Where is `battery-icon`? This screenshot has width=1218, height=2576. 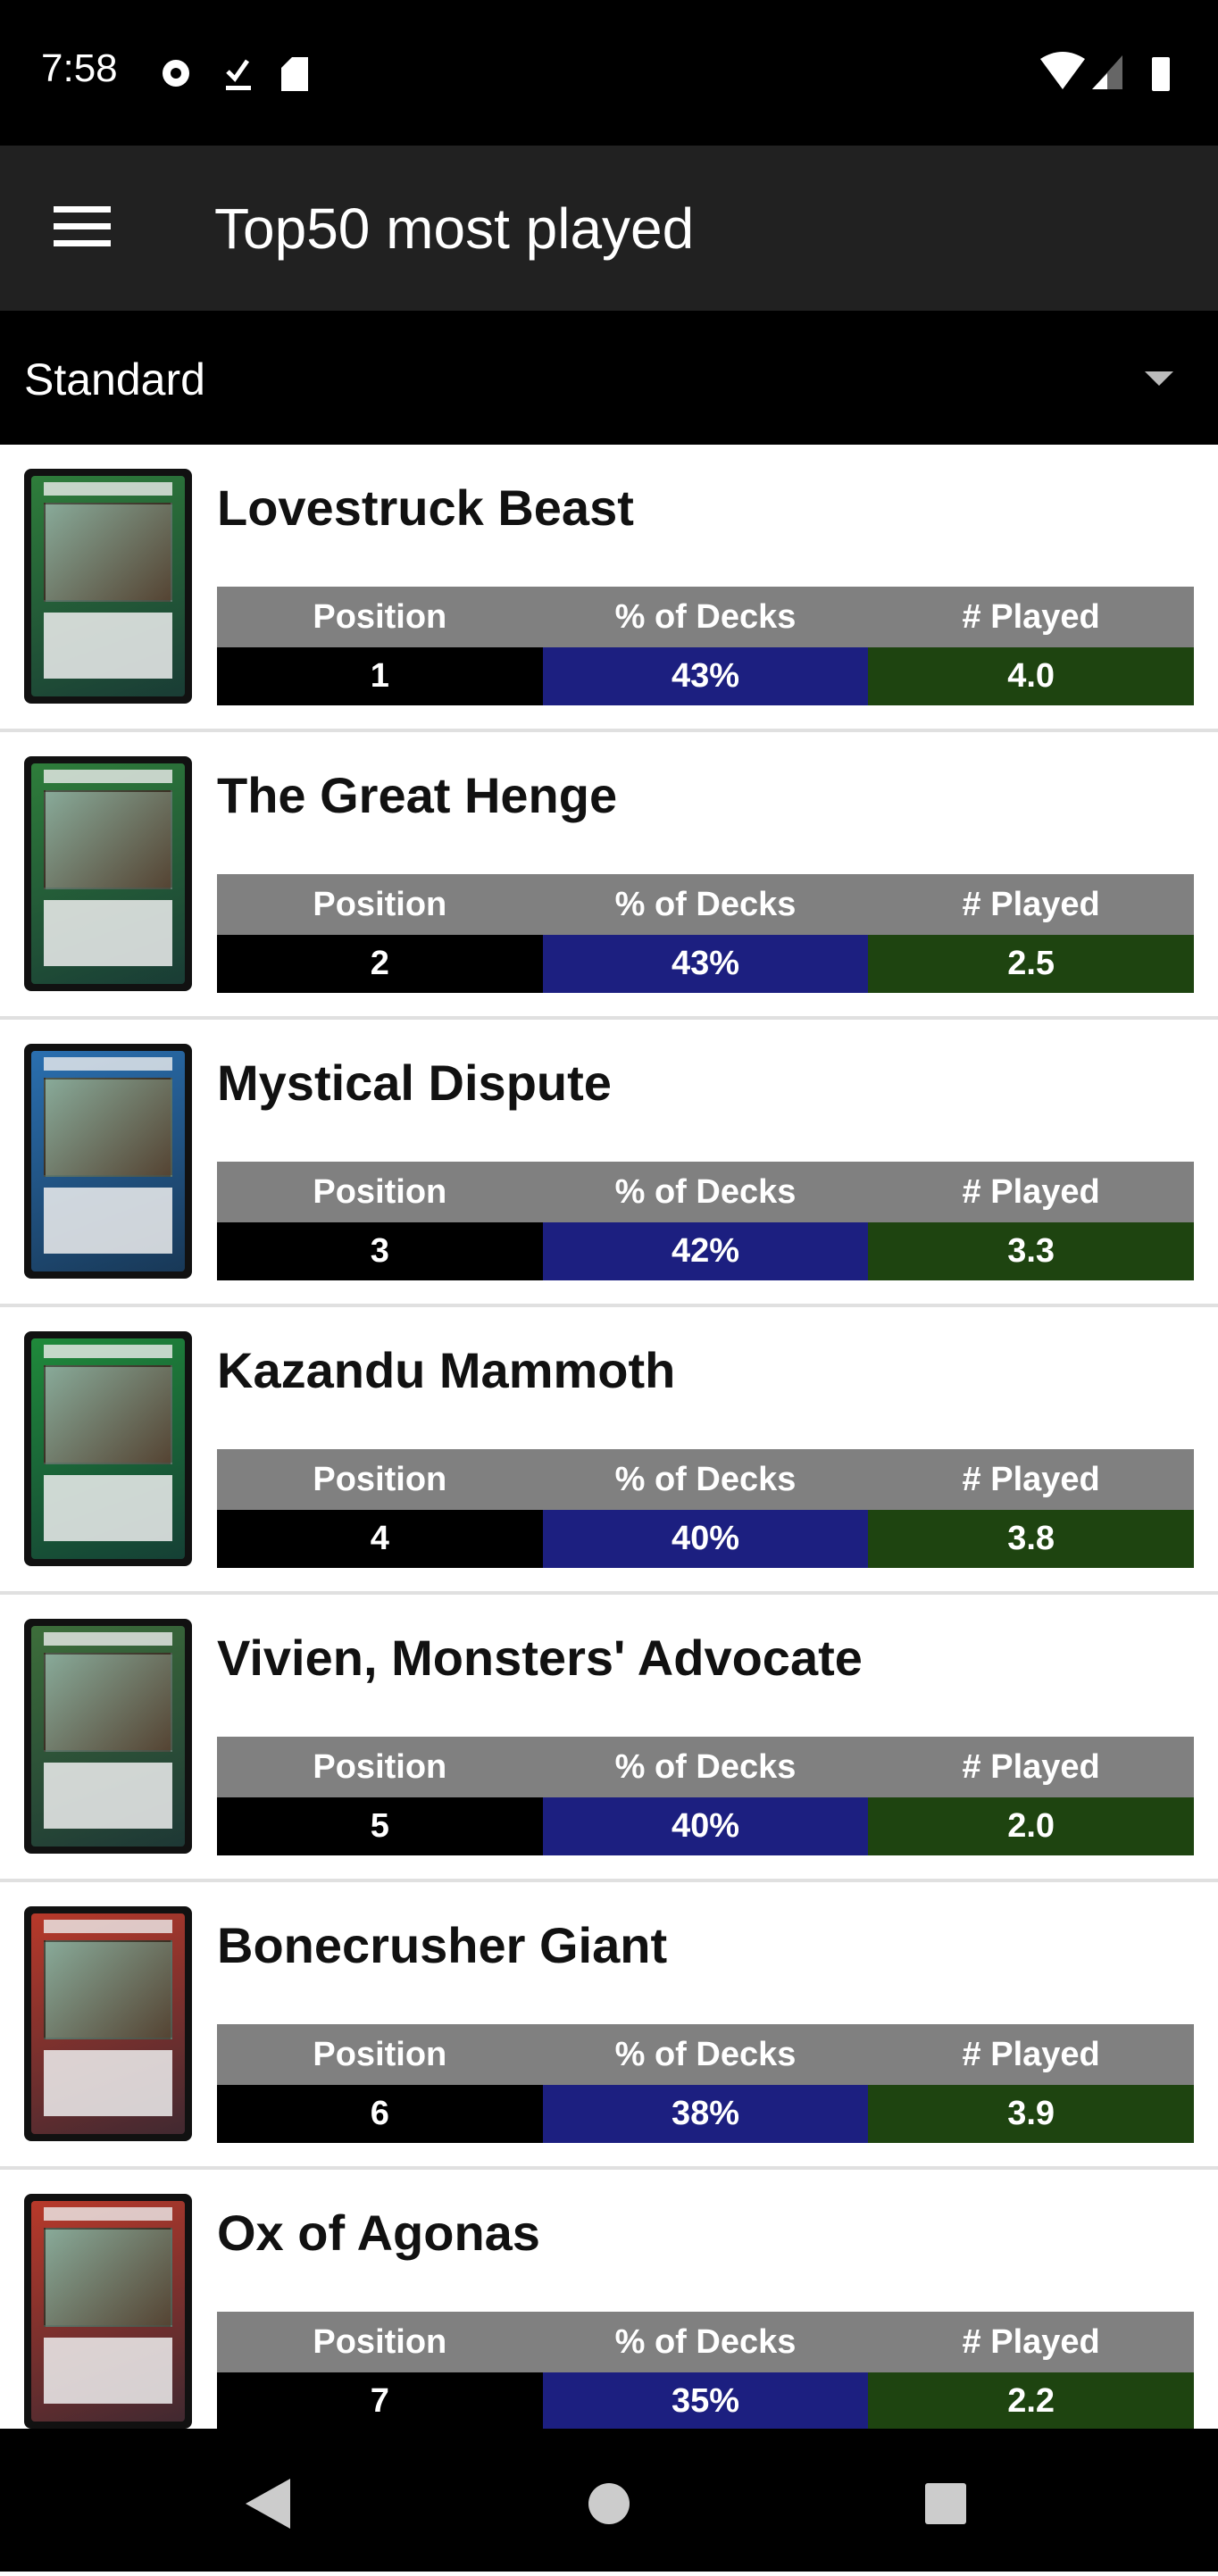
battery-icon is located at coordinates (1161, 74).